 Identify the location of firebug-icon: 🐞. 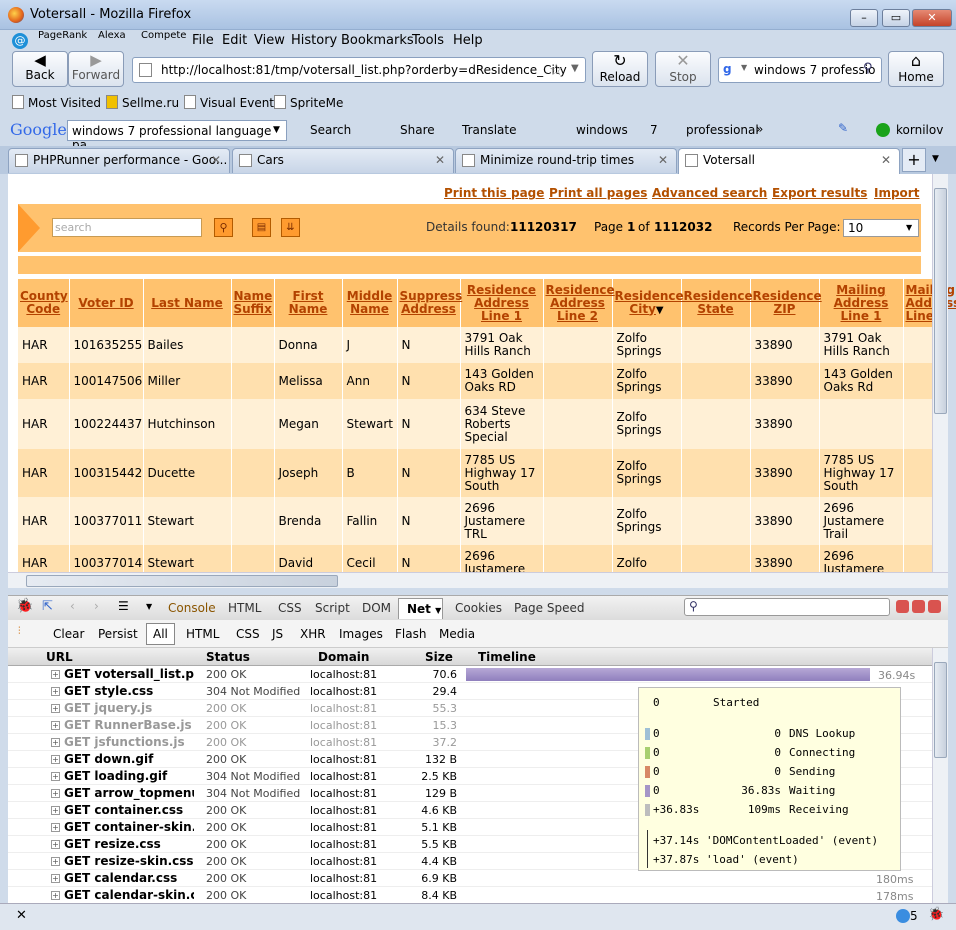
(24, 606).